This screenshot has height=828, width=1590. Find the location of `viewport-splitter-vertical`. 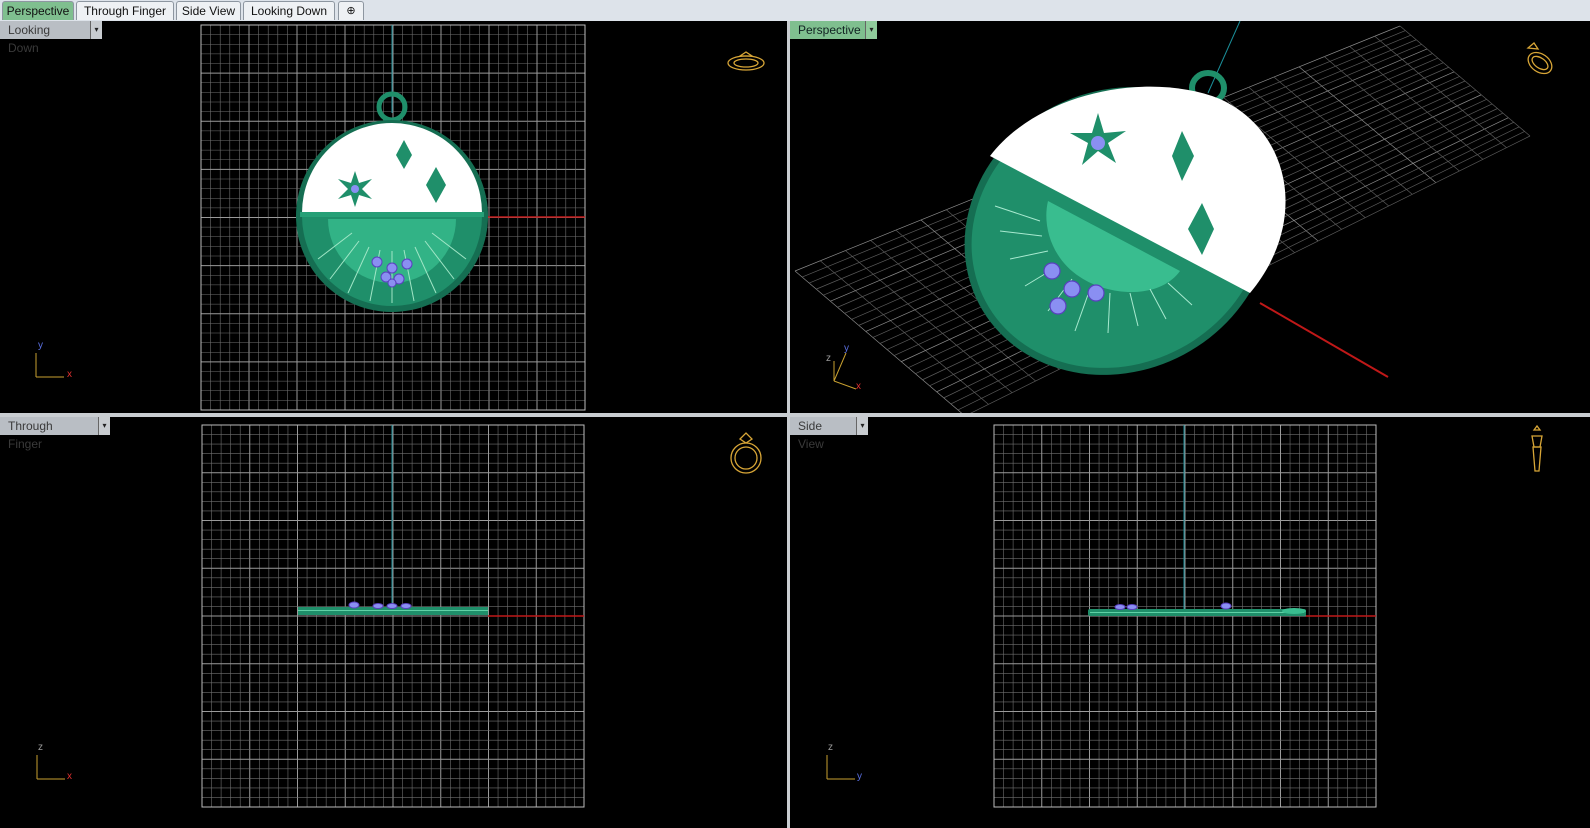

viewport-splitter-vertical is located at coordinates (788, 424).